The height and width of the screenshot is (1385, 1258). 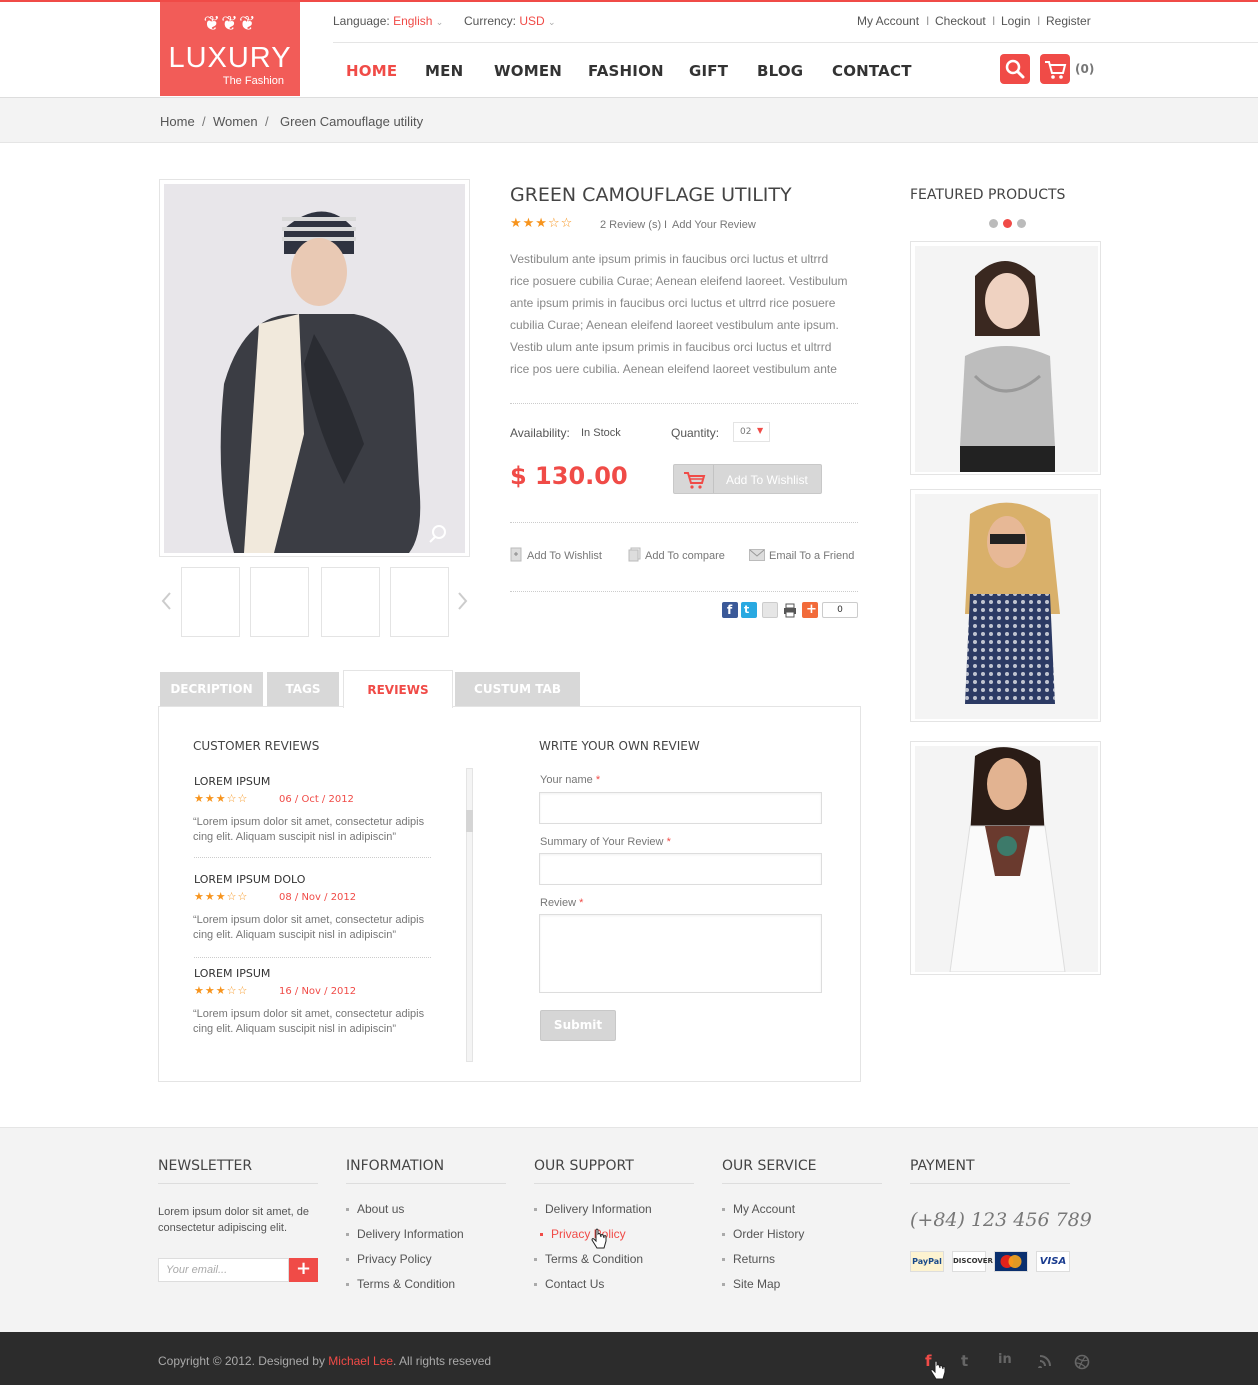 I want to click on top-link-register: Register, so click(x=1068, y=21).